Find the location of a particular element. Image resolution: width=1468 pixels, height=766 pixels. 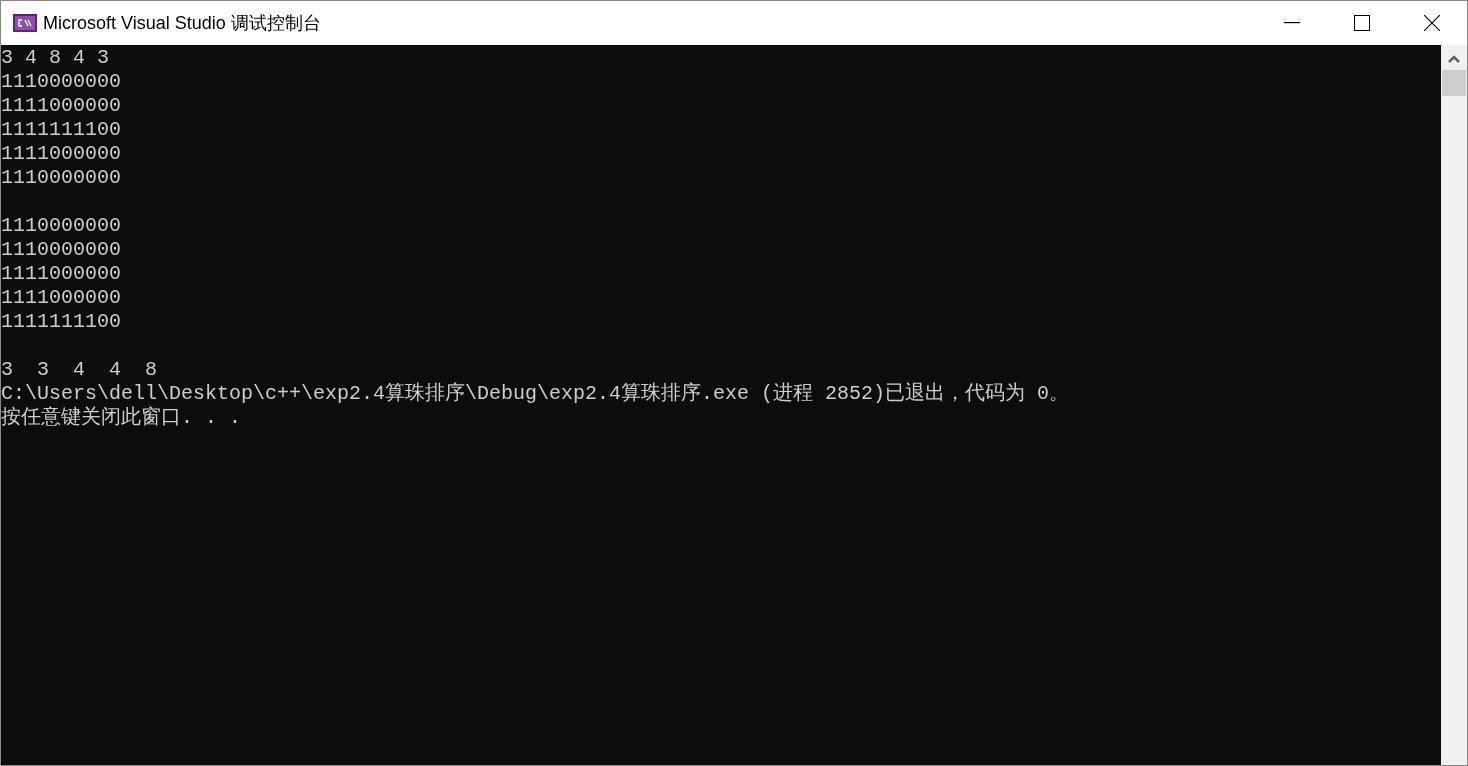

console-line: 3 4 8 4 3 is located at coordinates (55, 58).